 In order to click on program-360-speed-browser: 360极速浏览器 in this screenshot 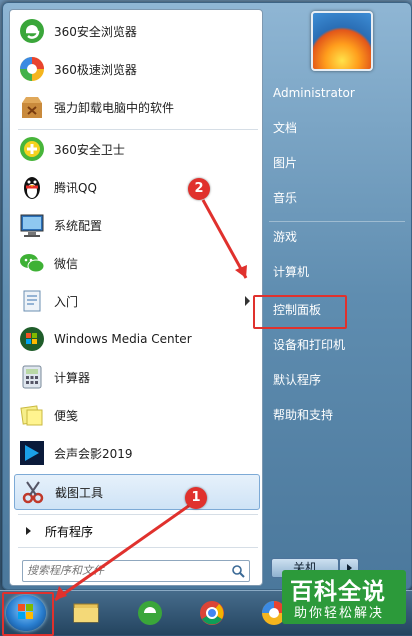, I will do `click(136, 69)`.